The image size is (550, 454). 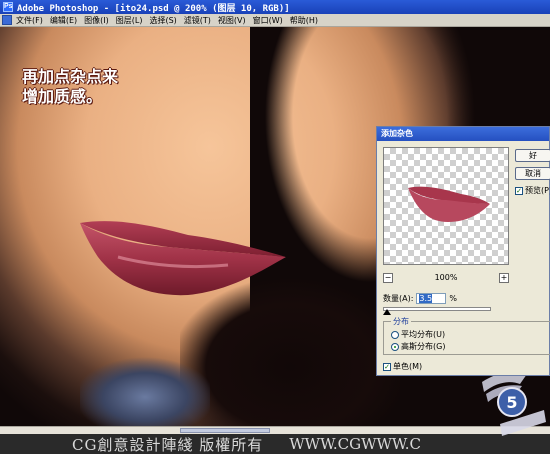 I want to click on caption-line-1: 再加点杂点来, so click(x=70, y=76).